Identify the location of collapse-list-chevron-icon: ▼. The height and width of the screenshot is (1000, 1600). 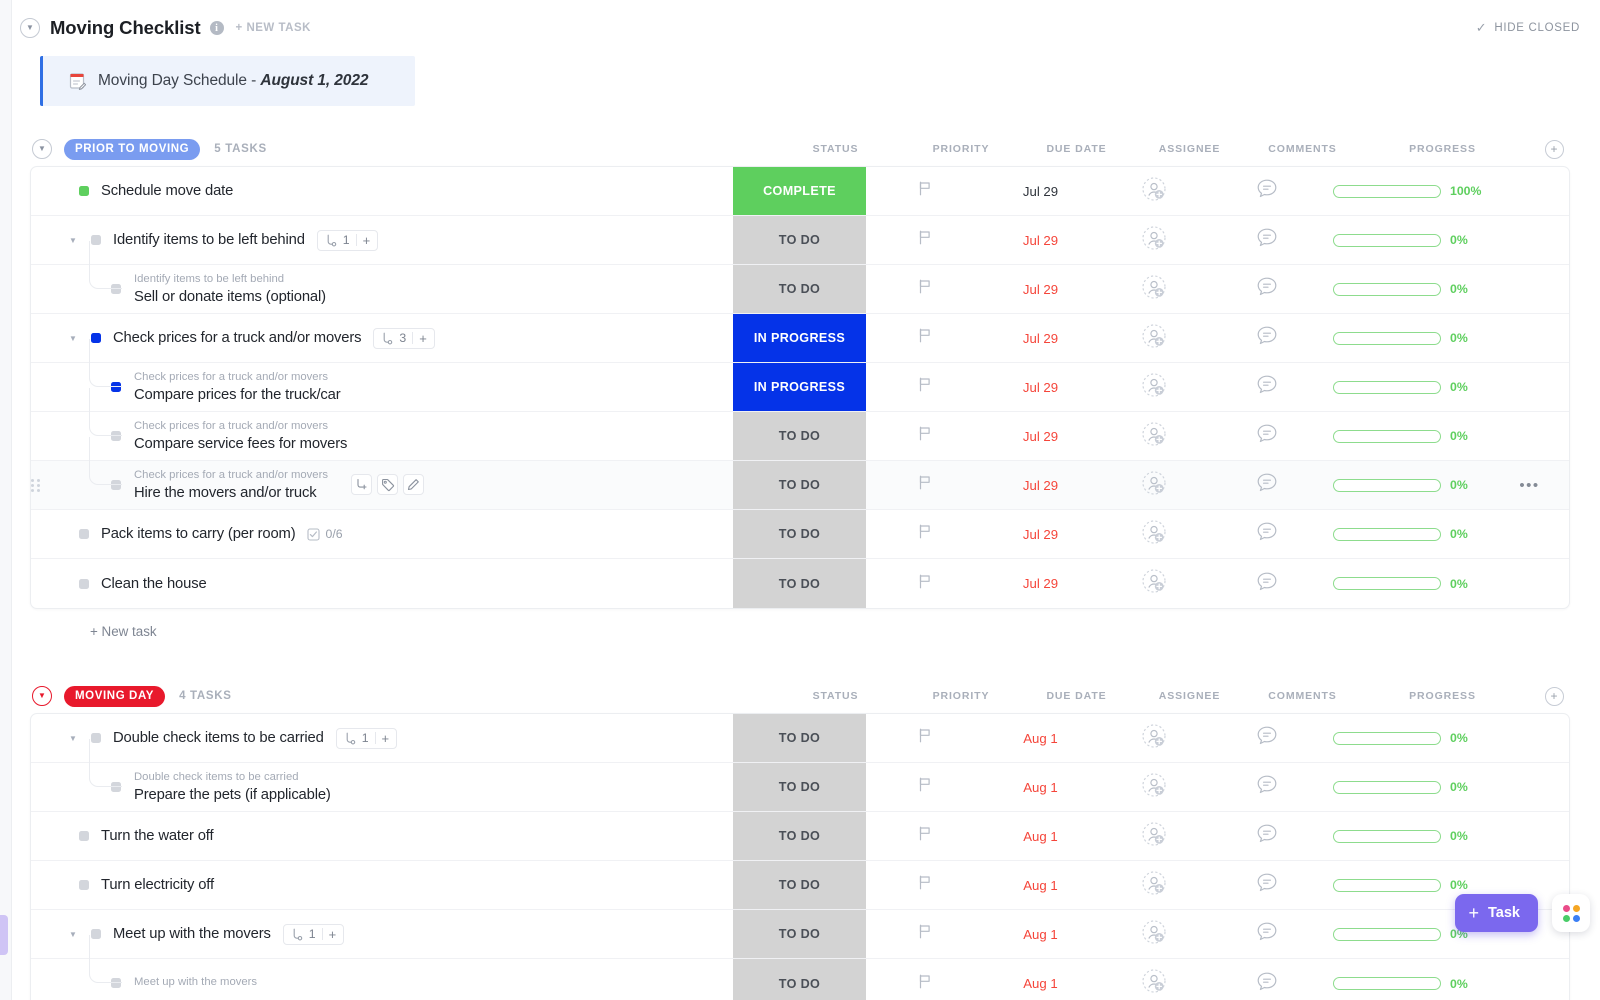
(30, 28).